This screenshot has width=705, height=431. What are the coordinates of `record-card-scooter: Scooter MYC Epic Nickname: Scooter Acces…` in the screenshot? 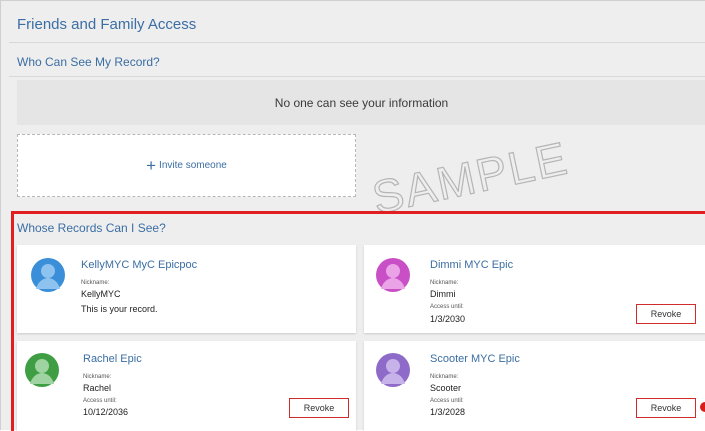 It's located at (534, 386).